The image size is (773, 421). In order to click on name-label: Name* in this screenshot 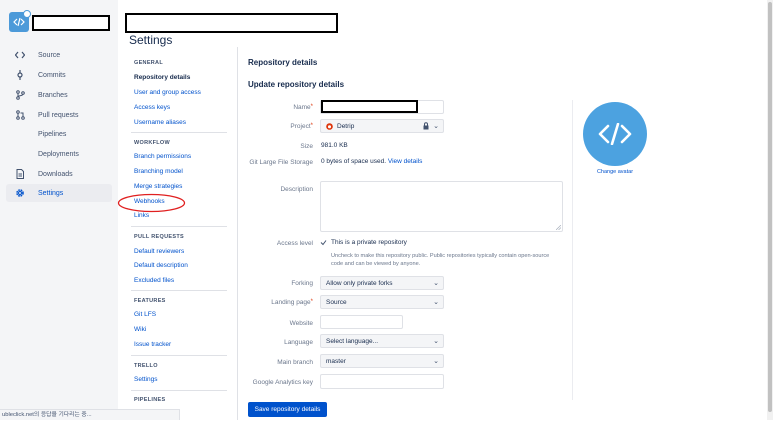, I will do `click(303, 107)`.